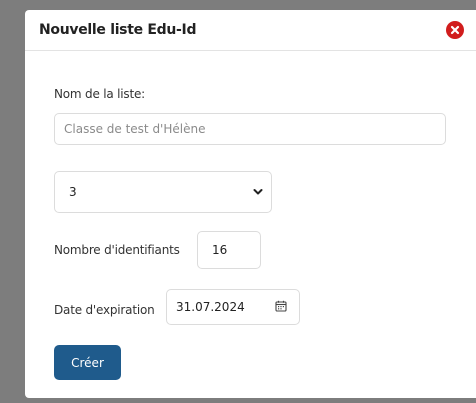 The width and height of the screenshot is (476, 403). What do you see at coordinates (118, 30) in the screenshot?
I see `dialog-title: Nouvelle liste Edu-Id` at bounding box center [118, 30].